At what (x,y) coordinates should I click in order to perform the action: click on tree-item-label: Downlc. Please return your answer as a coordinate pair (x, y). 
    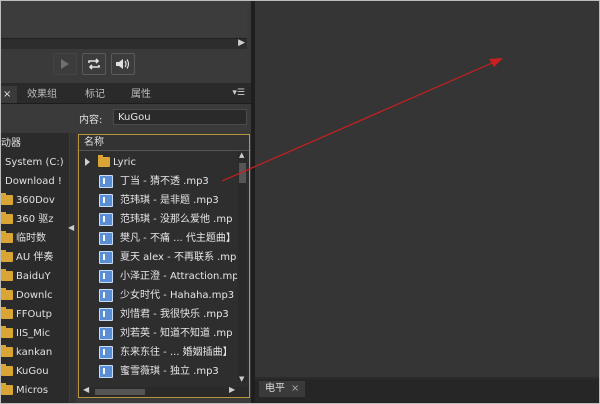
    Looking at the image, I should click on (34, 295).